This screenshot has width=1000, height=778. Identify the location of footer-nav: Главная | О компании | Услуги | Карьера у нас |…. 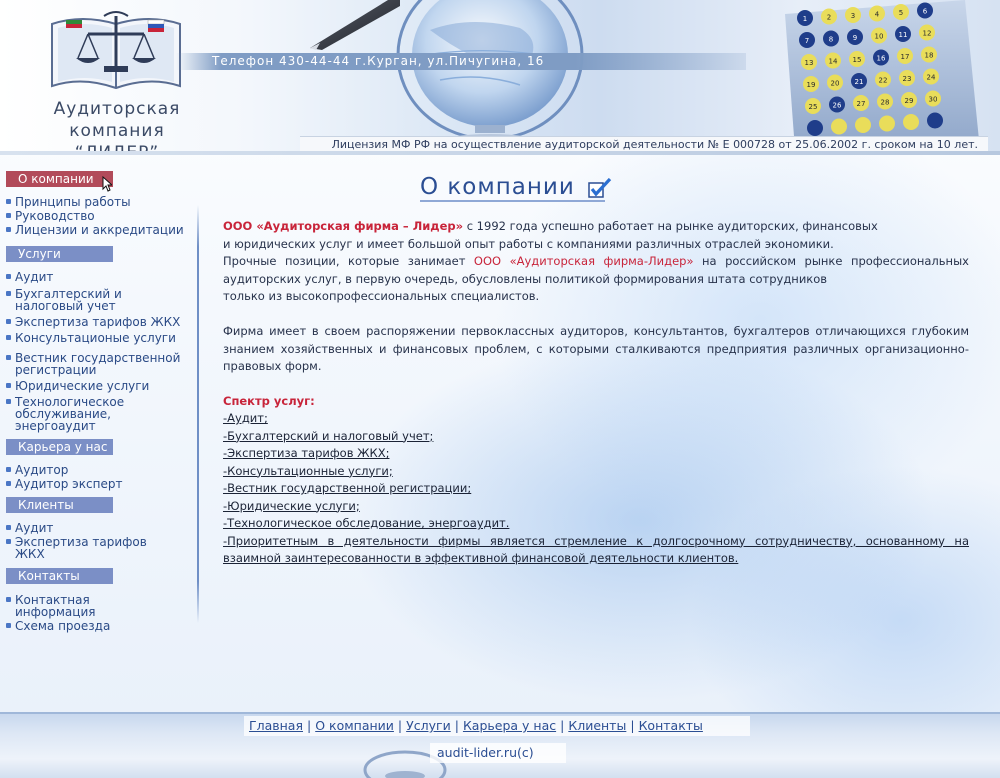
(497, 726).